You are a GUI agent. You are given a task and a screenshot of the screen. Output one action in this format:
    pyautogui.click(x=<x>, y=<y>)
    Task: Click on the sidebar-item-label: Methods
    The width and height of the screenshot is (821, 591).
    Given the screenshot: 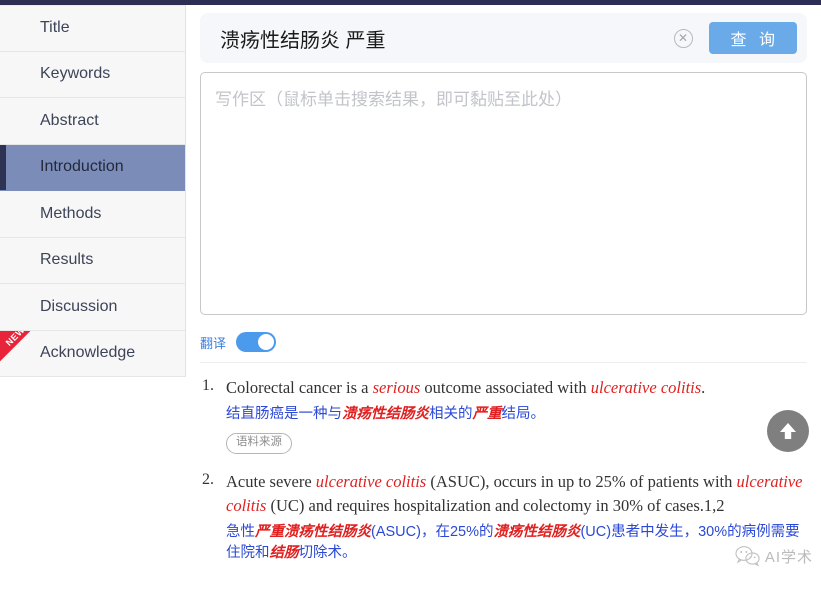 What is the action you would take?
    pyautogui.click(x=71, y=213)
    